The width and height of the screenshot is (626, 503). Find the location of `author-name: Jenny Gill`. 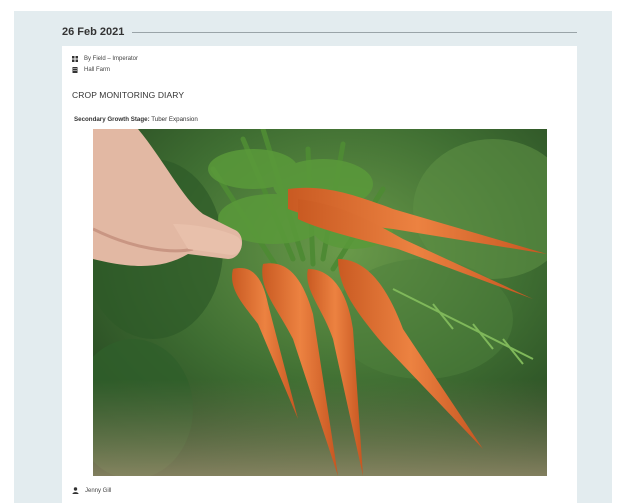

author-name: Jenny Gill is located at coordinates (98, 490).